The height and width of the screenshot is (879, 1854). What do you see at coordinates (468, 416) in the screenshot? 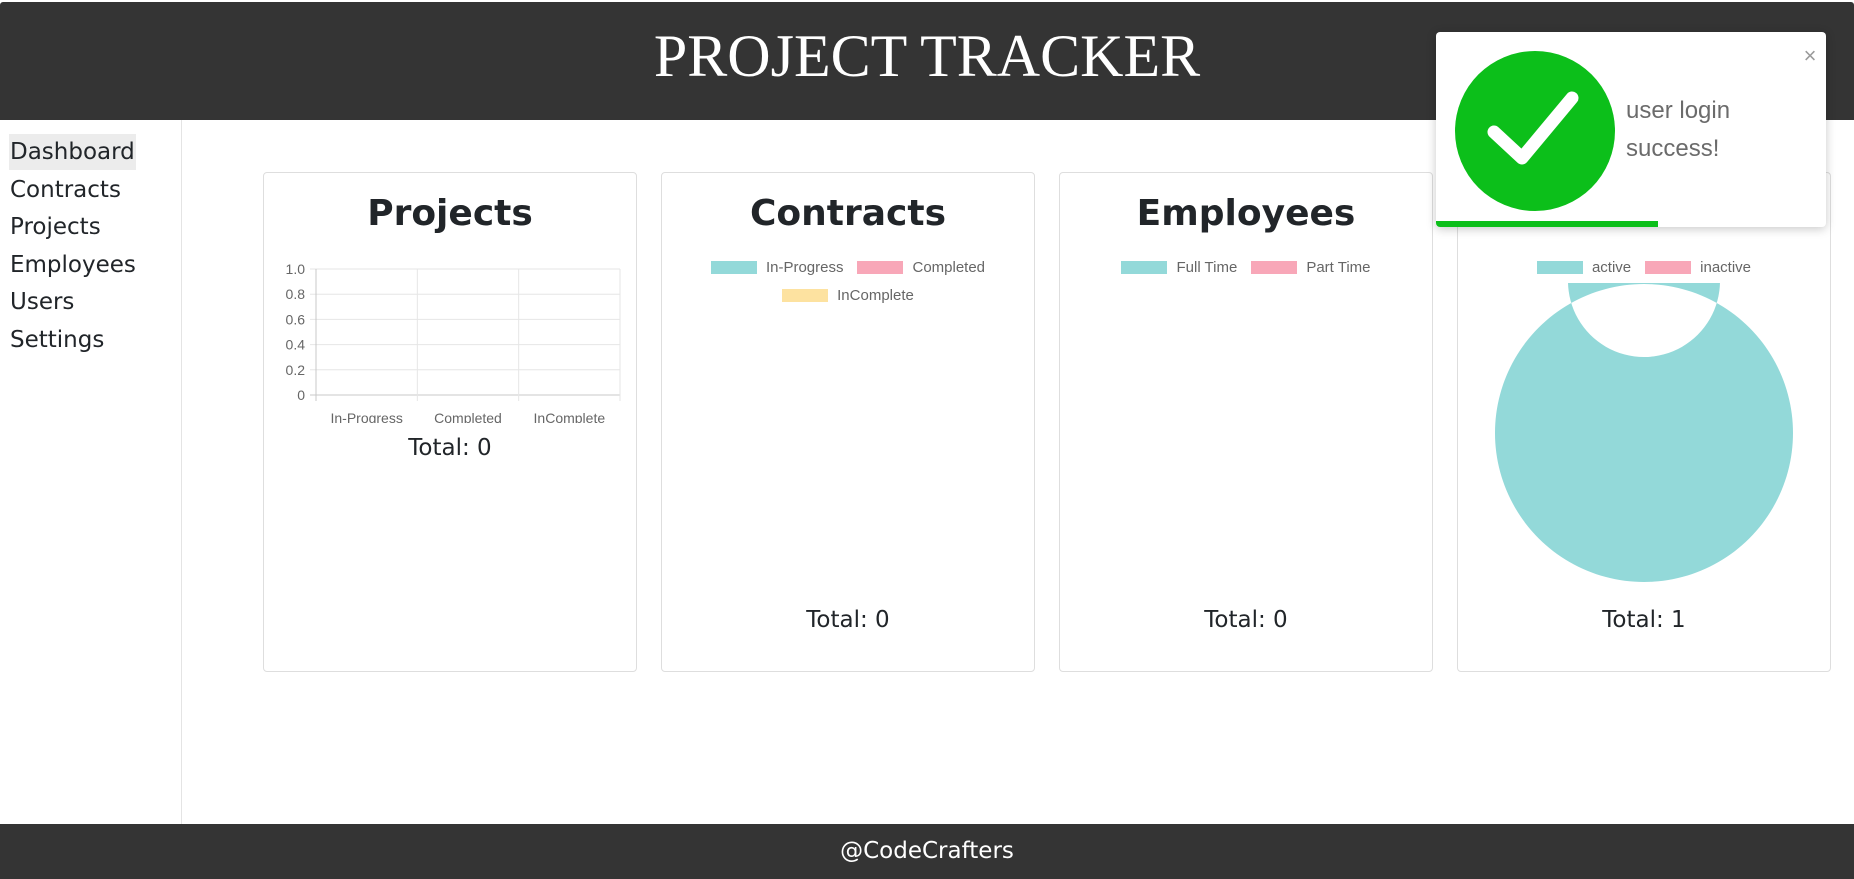
I see `x-tick-label: Completed` at bounding box center [468, 416].